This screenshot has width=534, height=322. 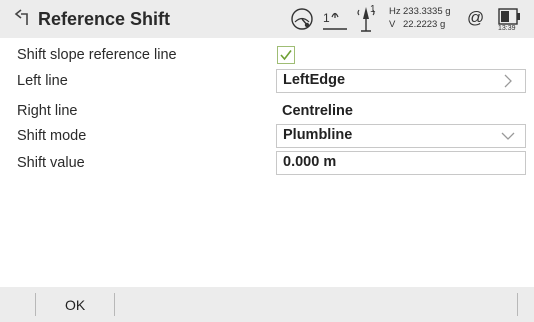 I want to click on shift-mode-dropdown: Plumbline, so click(x=401, y=136).